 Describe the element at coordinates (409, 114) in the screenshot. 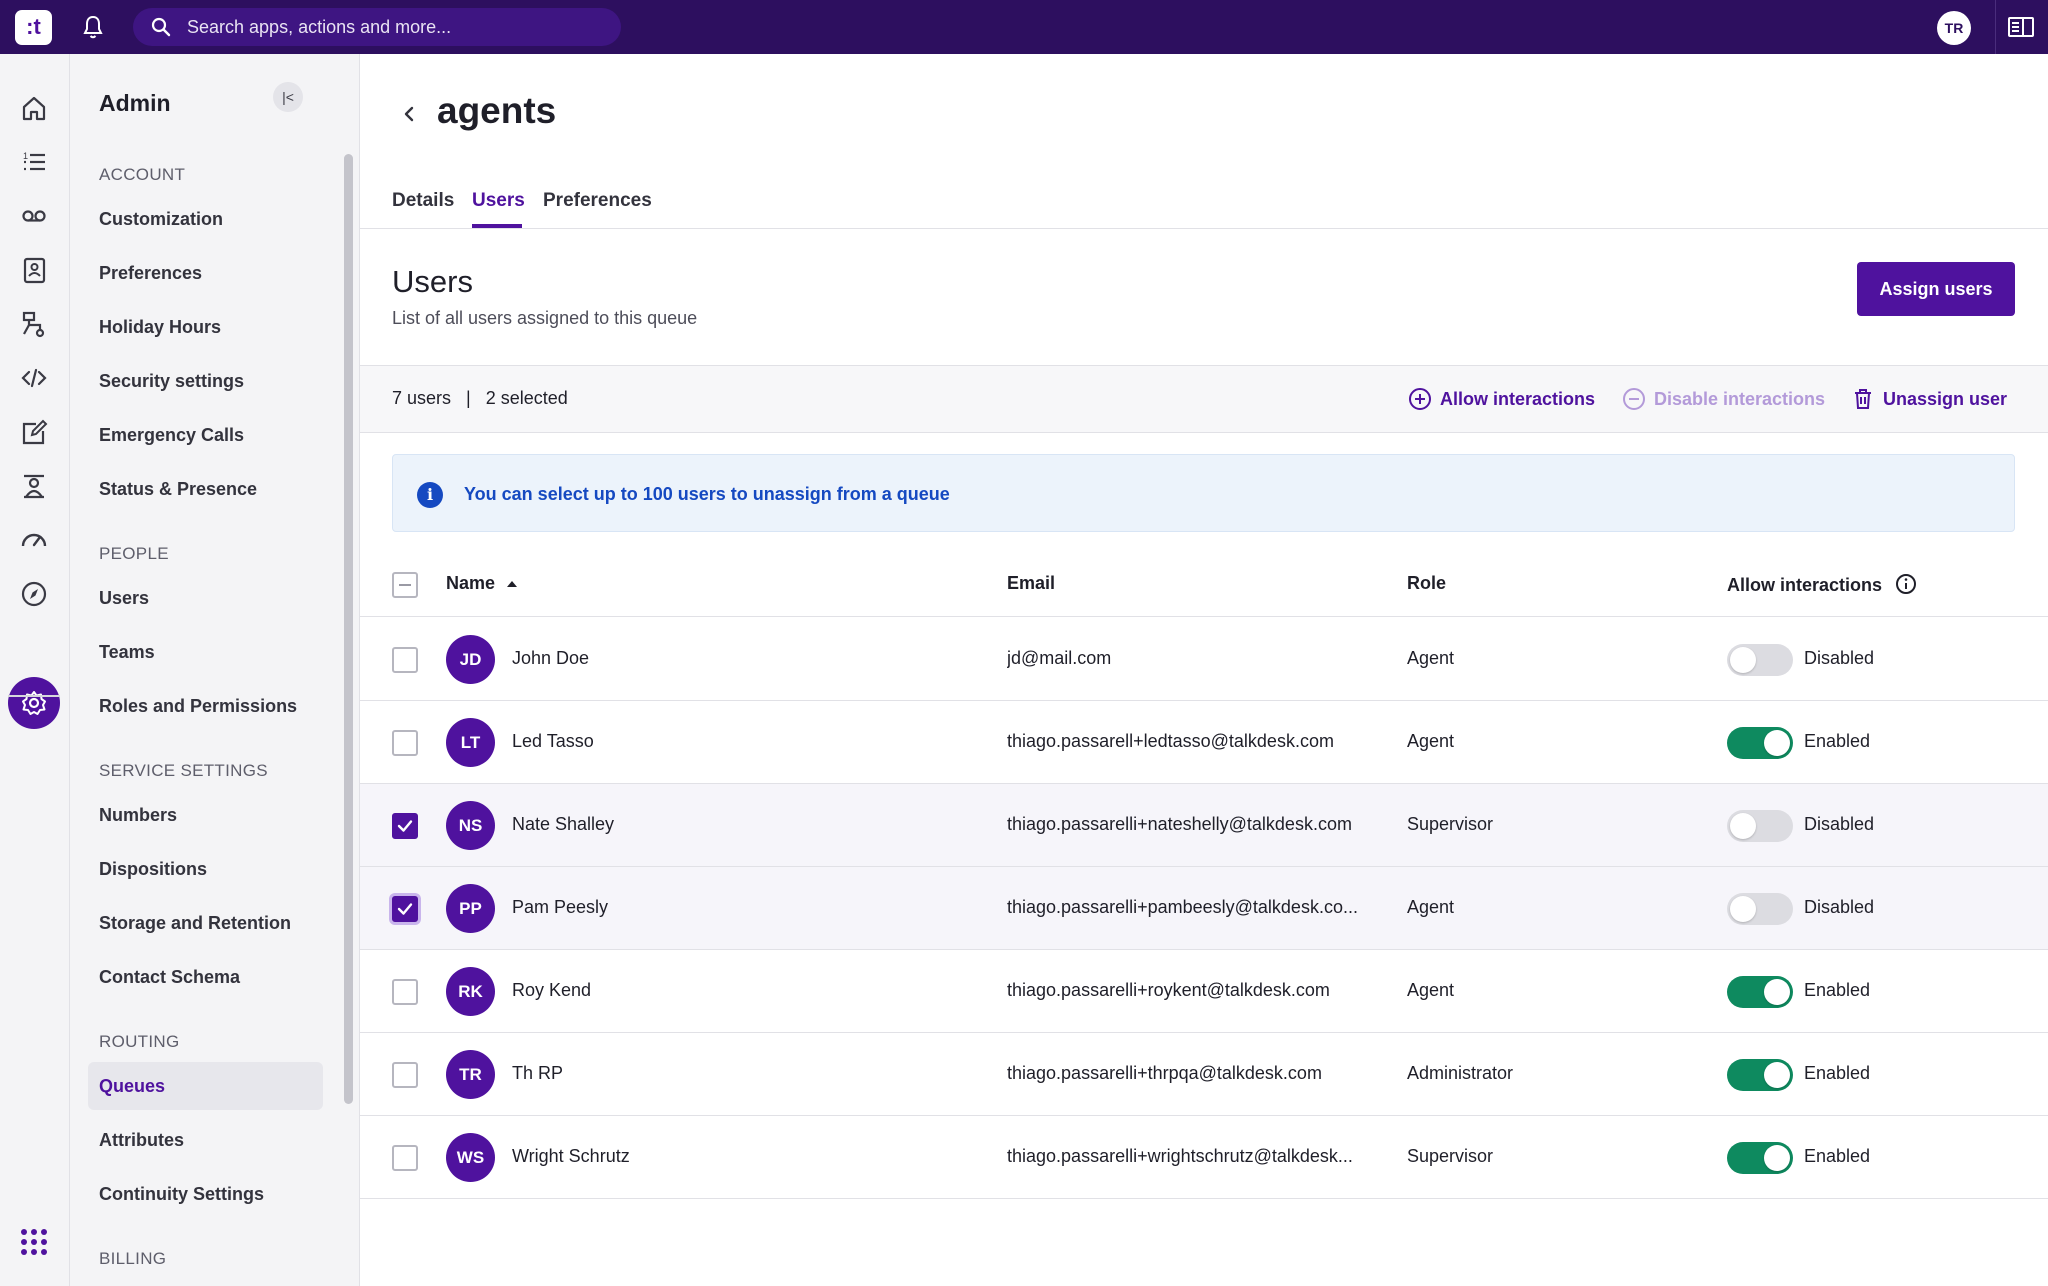

I see `back-arrow-icon` at that location.